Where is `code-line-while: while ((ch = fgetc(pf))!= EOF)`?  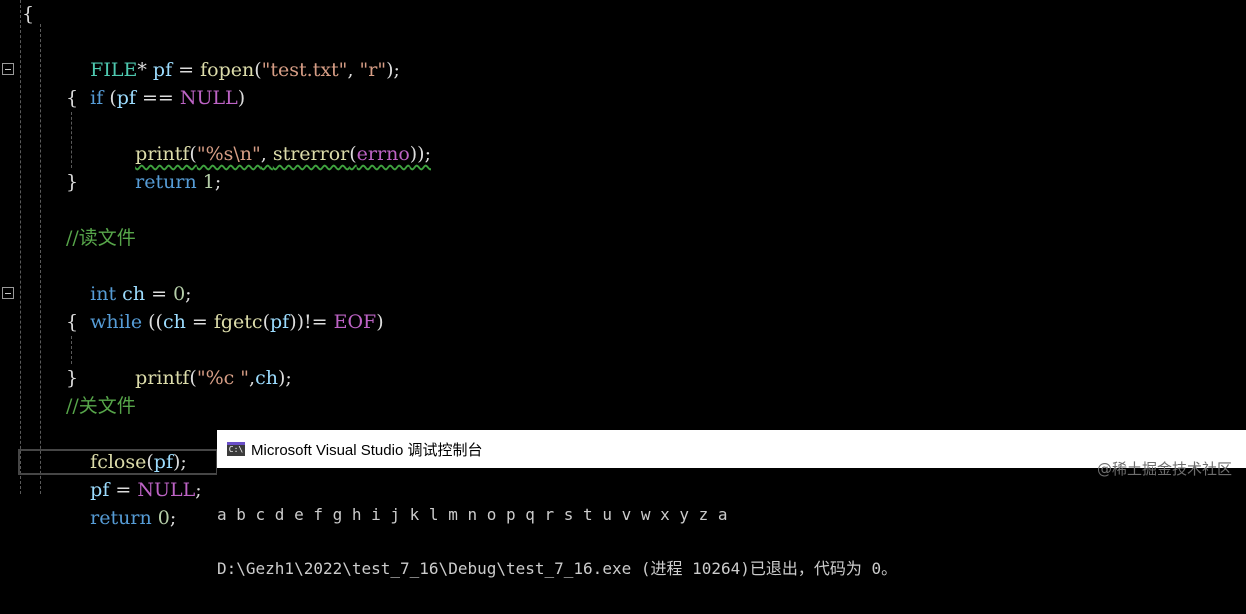
code-line-while: while ((ch = fgetc(pf))!= EOF) is located at coordinates (237, 322).